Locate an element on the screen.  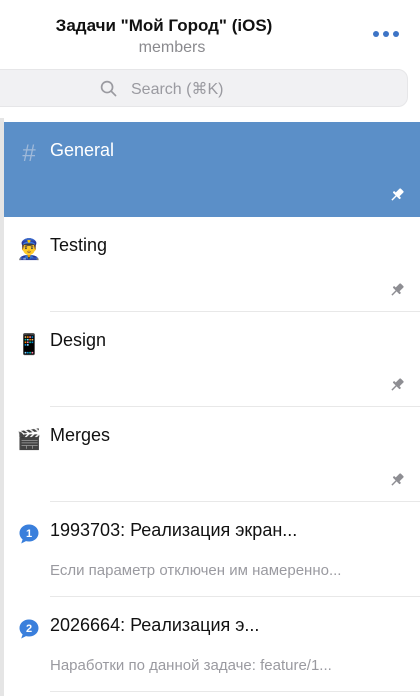
speech-bubble-one-icon: 1 is located at coordinates (29, 534).